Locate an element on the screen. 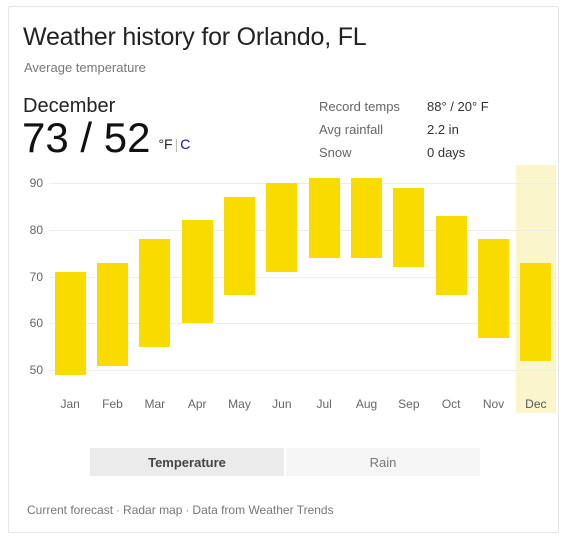 Image resolution: width=571 pixels, height=541 pixels. chart-y-tick-label: 60 is located at coordinates (36, 323).